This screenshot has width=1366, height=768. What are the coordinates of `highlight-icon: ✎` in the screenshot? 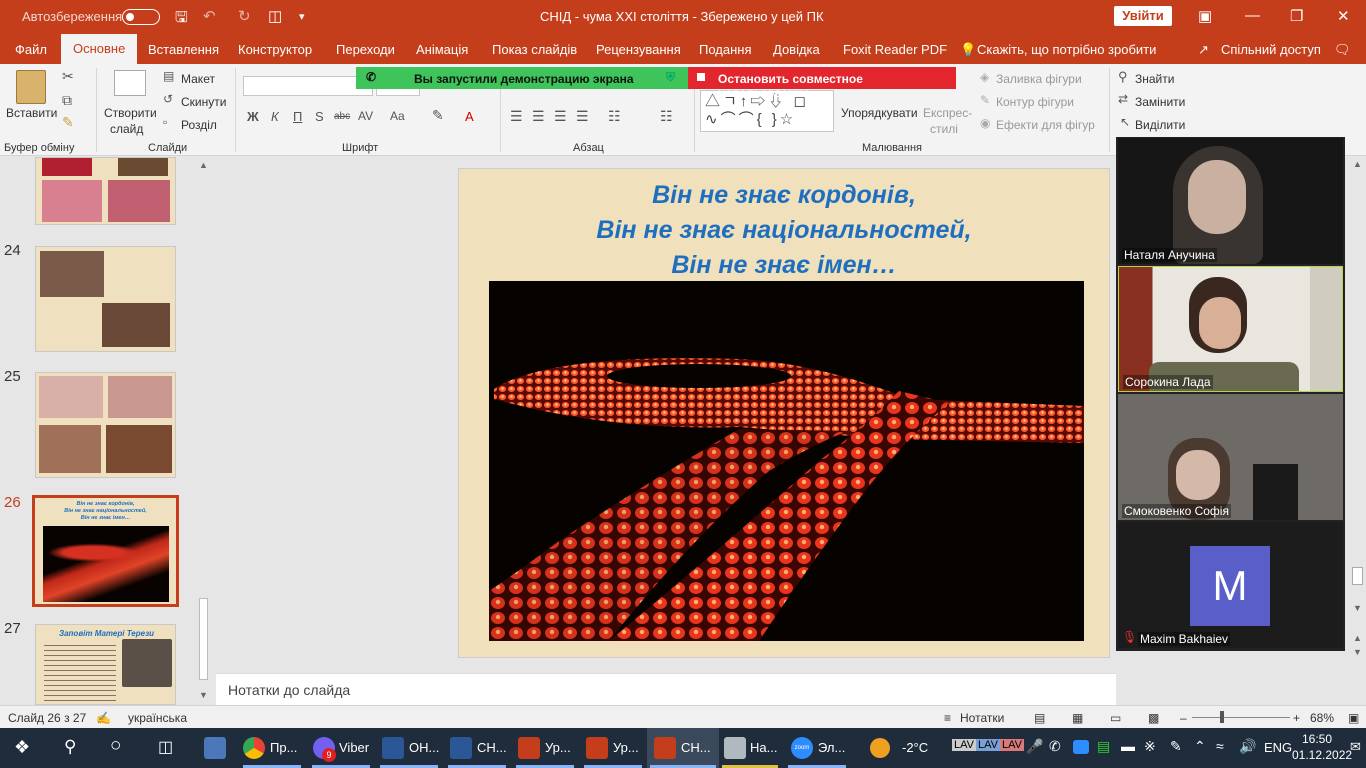 It's located at (438, 115).